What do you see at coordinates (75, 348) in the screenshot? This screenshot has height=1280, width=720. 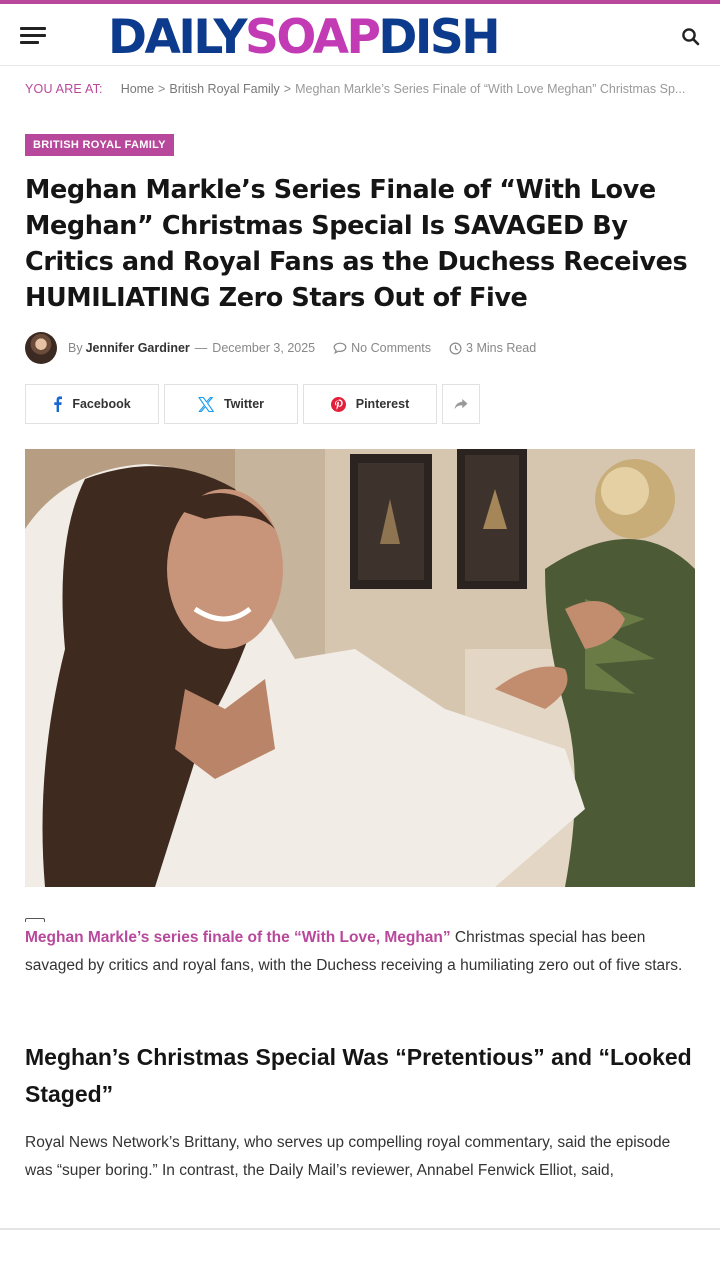 I see `meta-by: By` at bounding box center [75, 348].